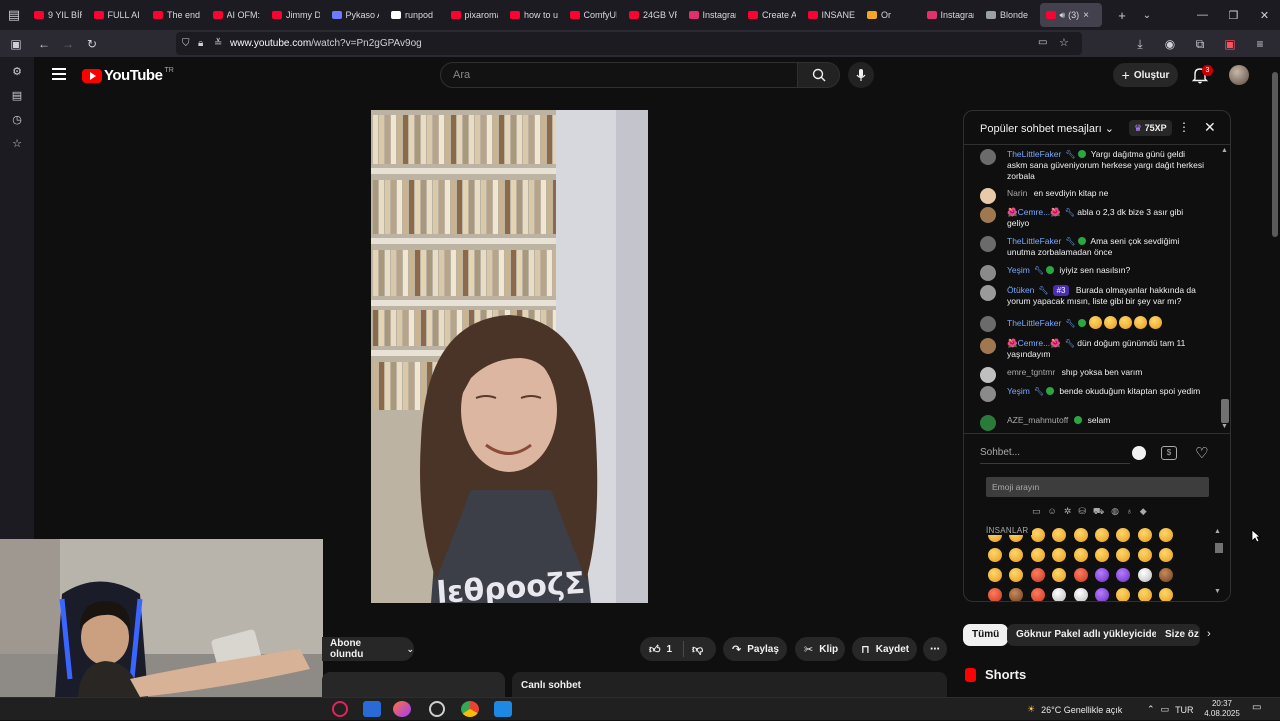 The width and height of the screenshot is (1280, 721). I want to click on close-tab-icon: ×, so click(1086, 15).